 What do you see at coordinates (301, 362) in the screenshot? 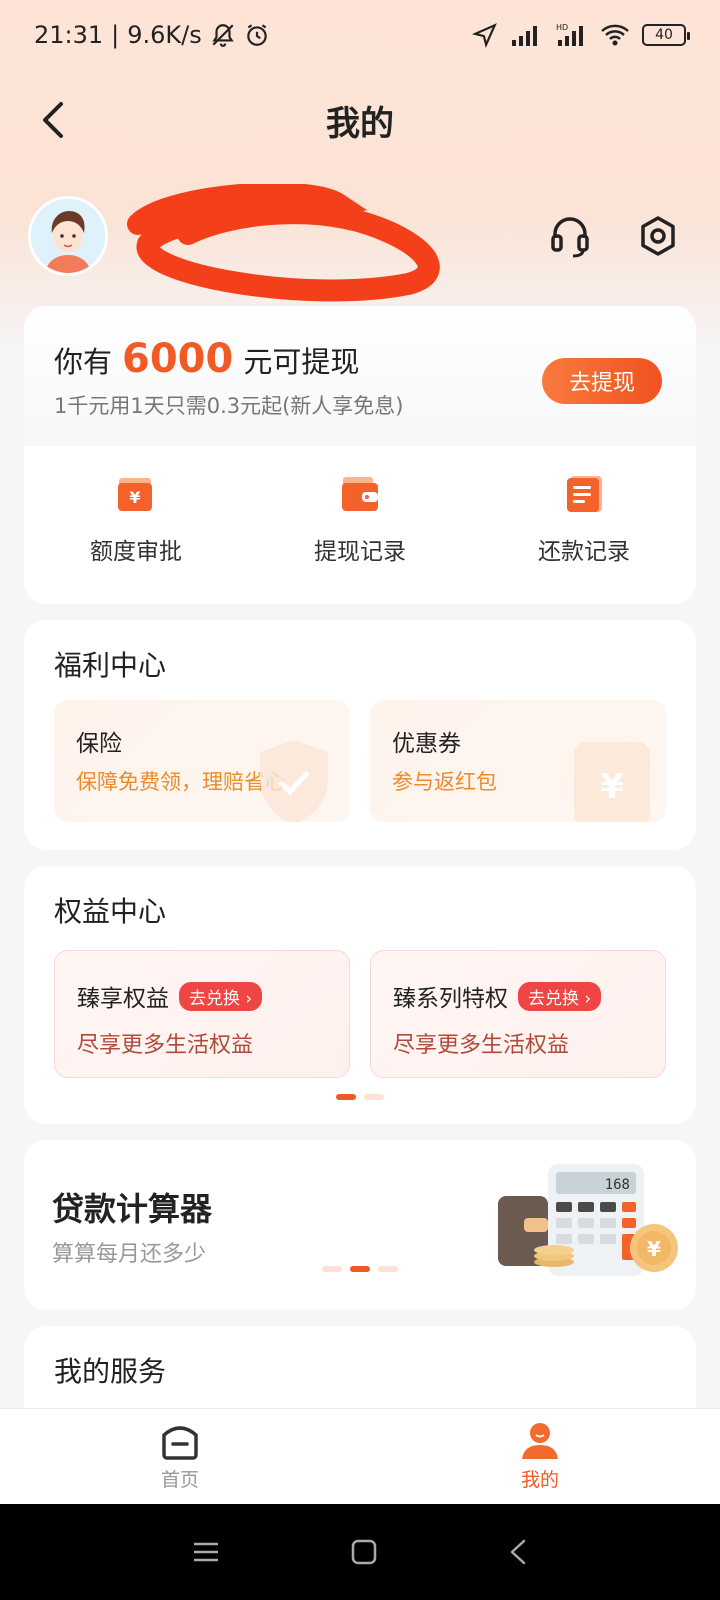
I see `cash-suffix: 元可提现` at bounding box center [301, 362].